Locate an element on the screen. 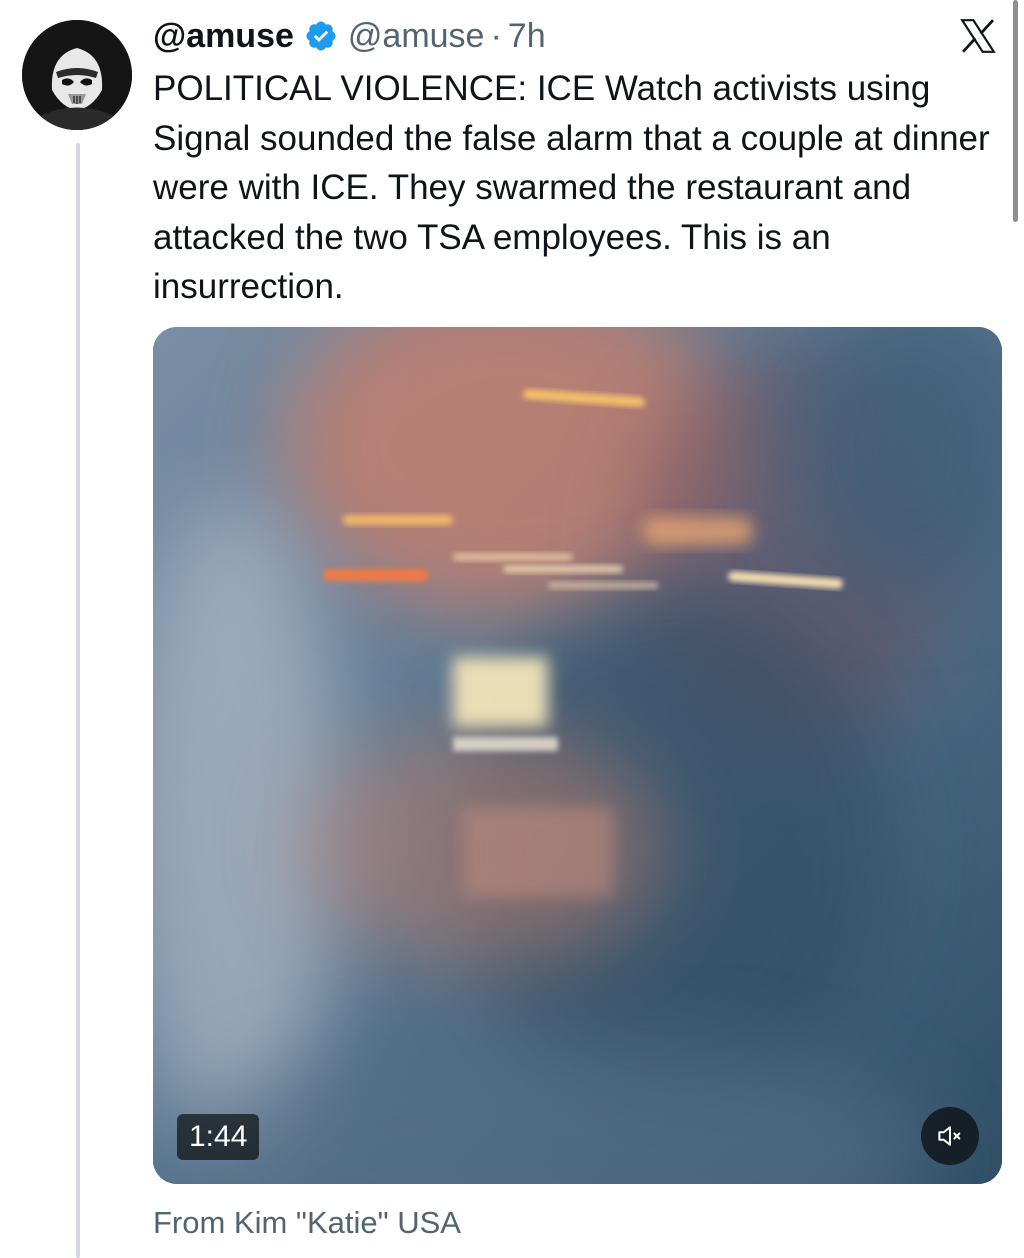 The image size is (1024, 1258). mute-toggle-button is located at coordinates (950, 1136).